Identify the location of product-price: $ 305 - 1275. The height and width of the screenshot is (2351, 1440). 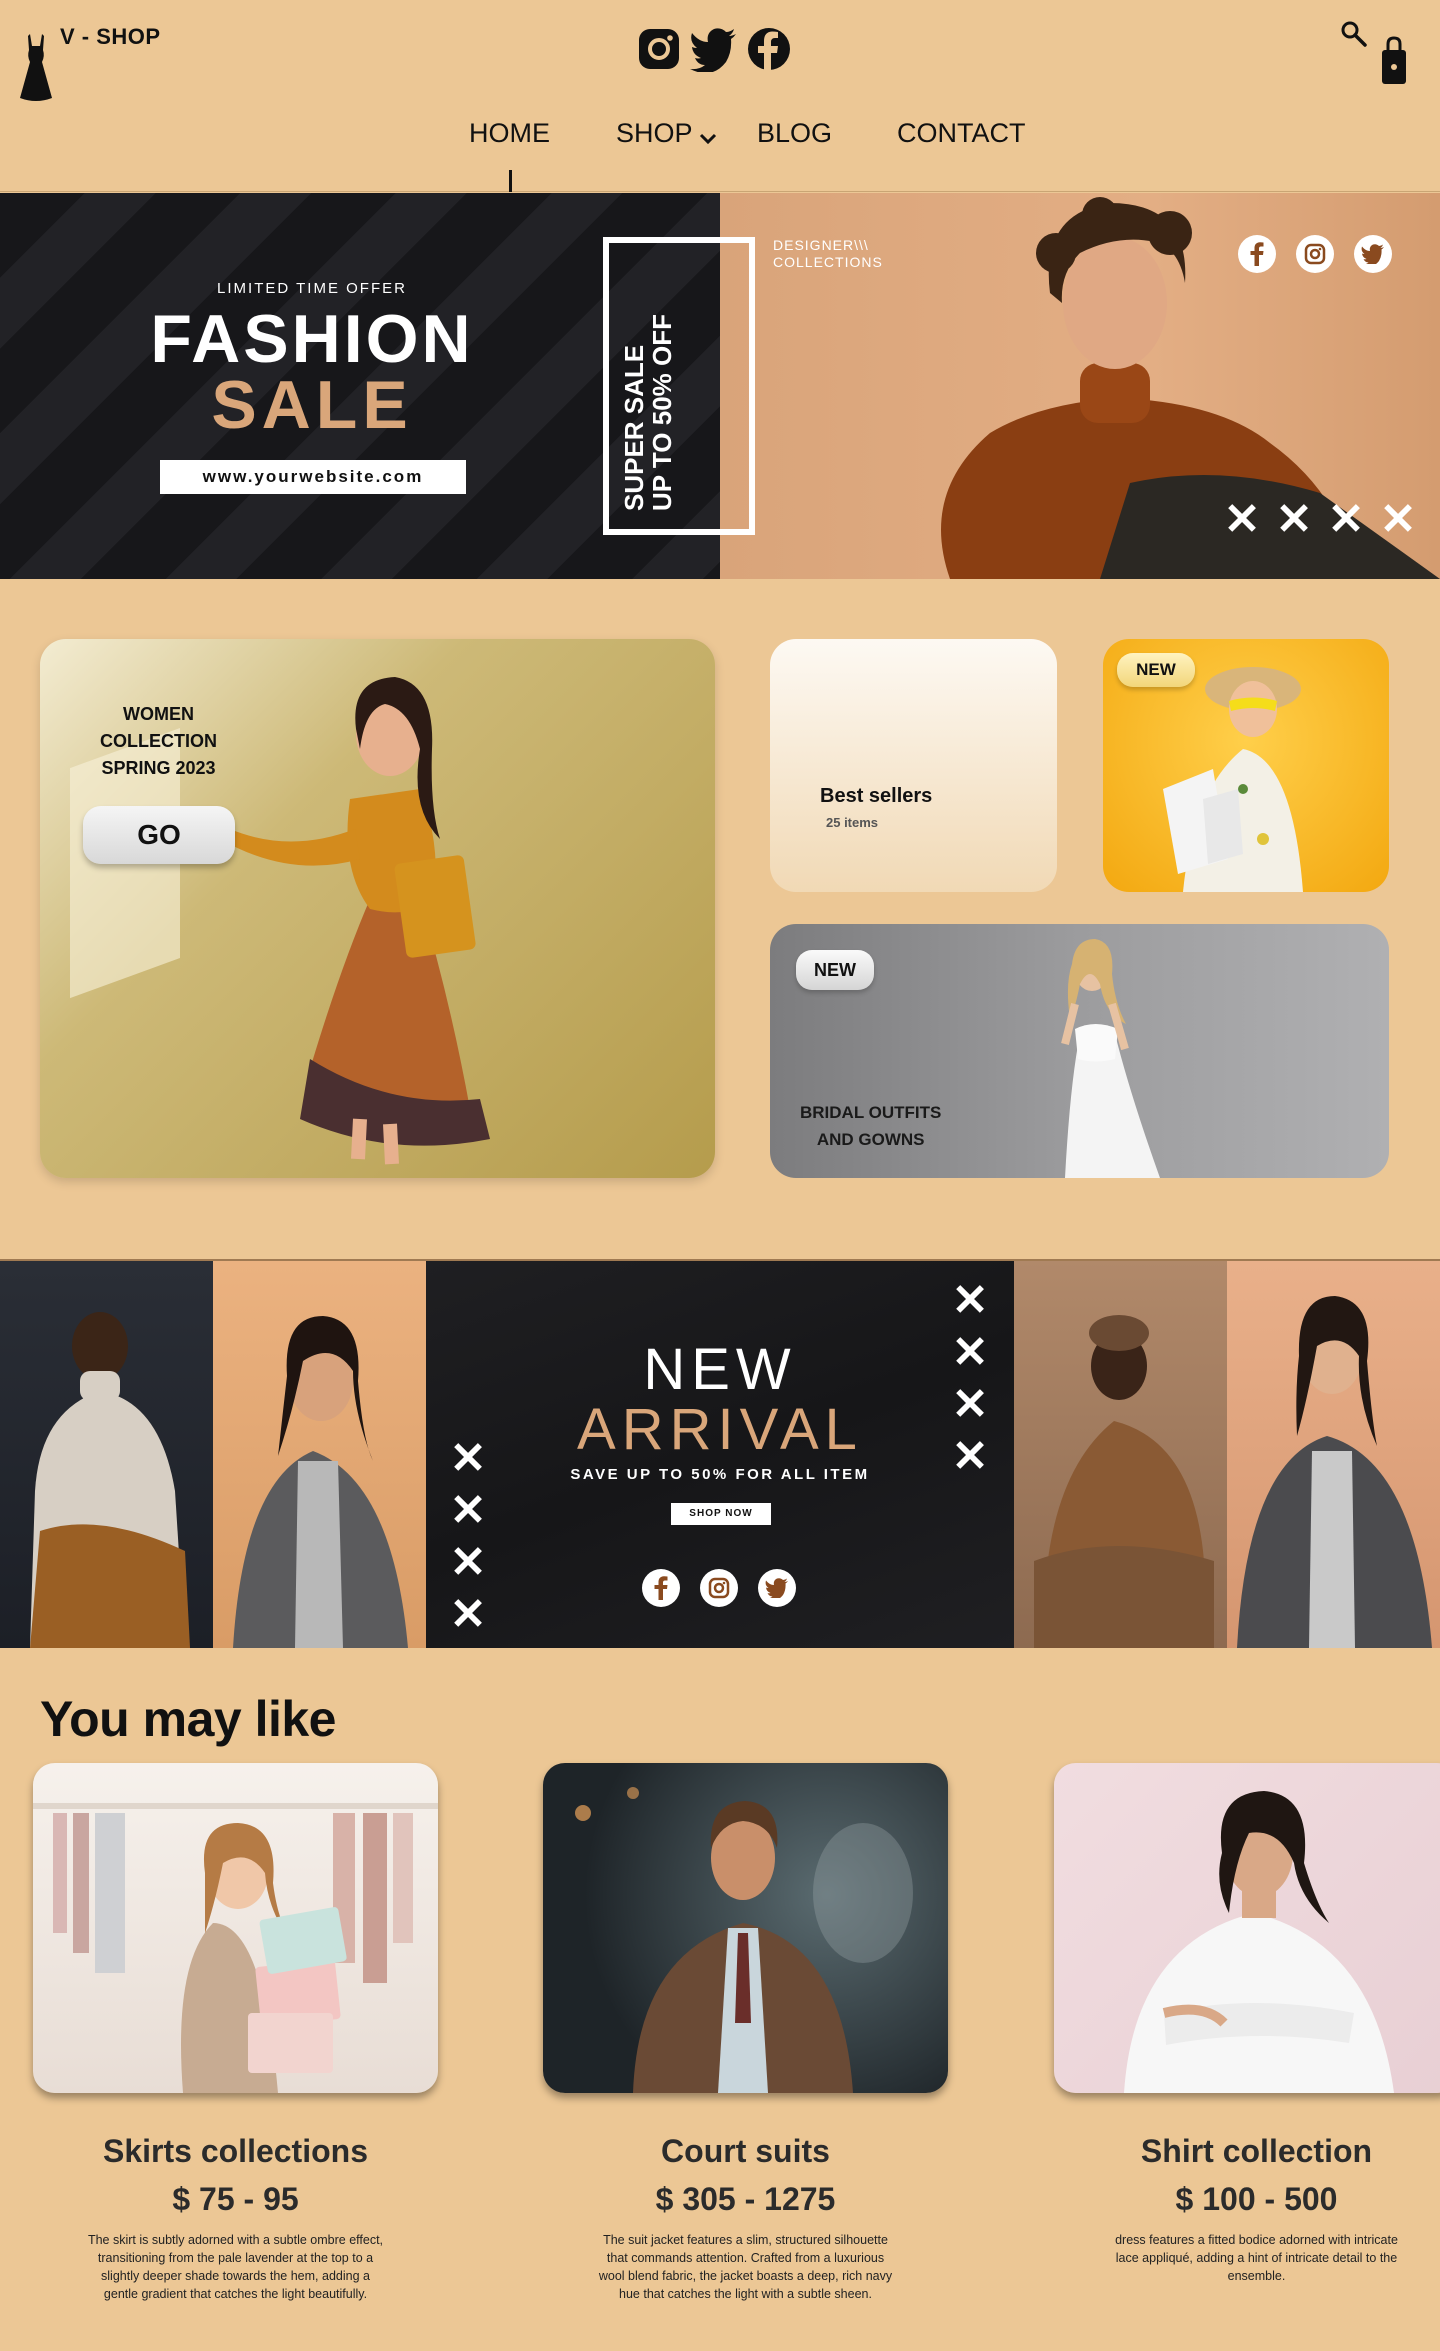
(745, 2199).